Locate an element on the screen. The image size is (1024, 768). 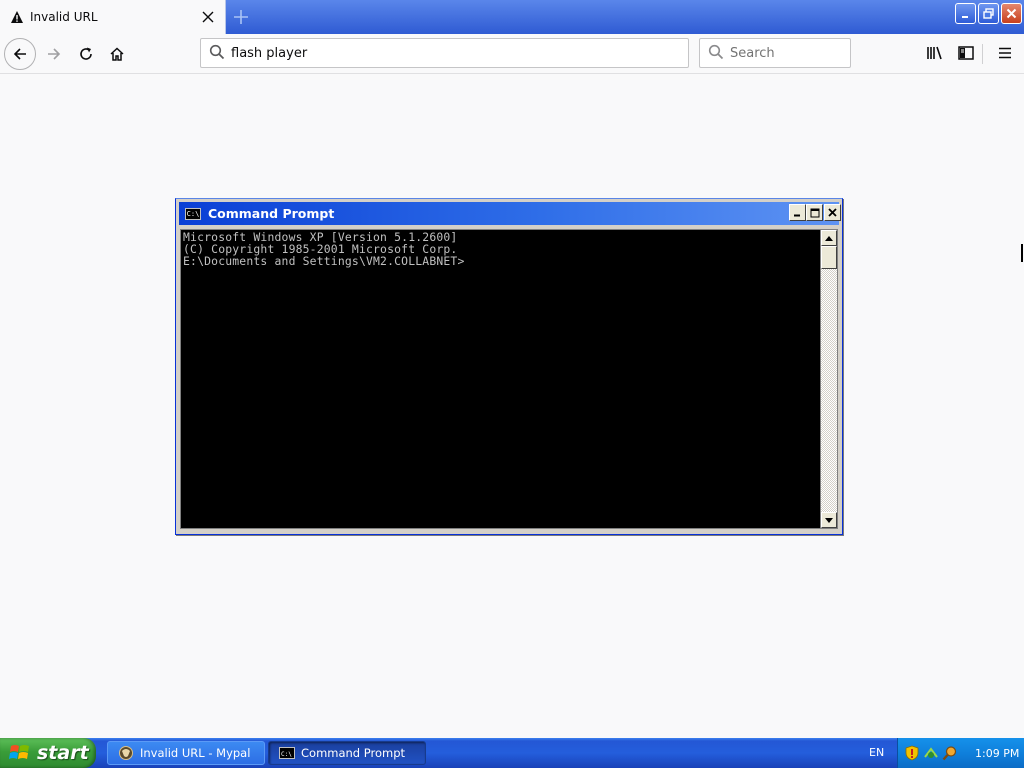
taskbar-item-command-prompt: C:\ Command Prompt is located at coordinates (347, 753).